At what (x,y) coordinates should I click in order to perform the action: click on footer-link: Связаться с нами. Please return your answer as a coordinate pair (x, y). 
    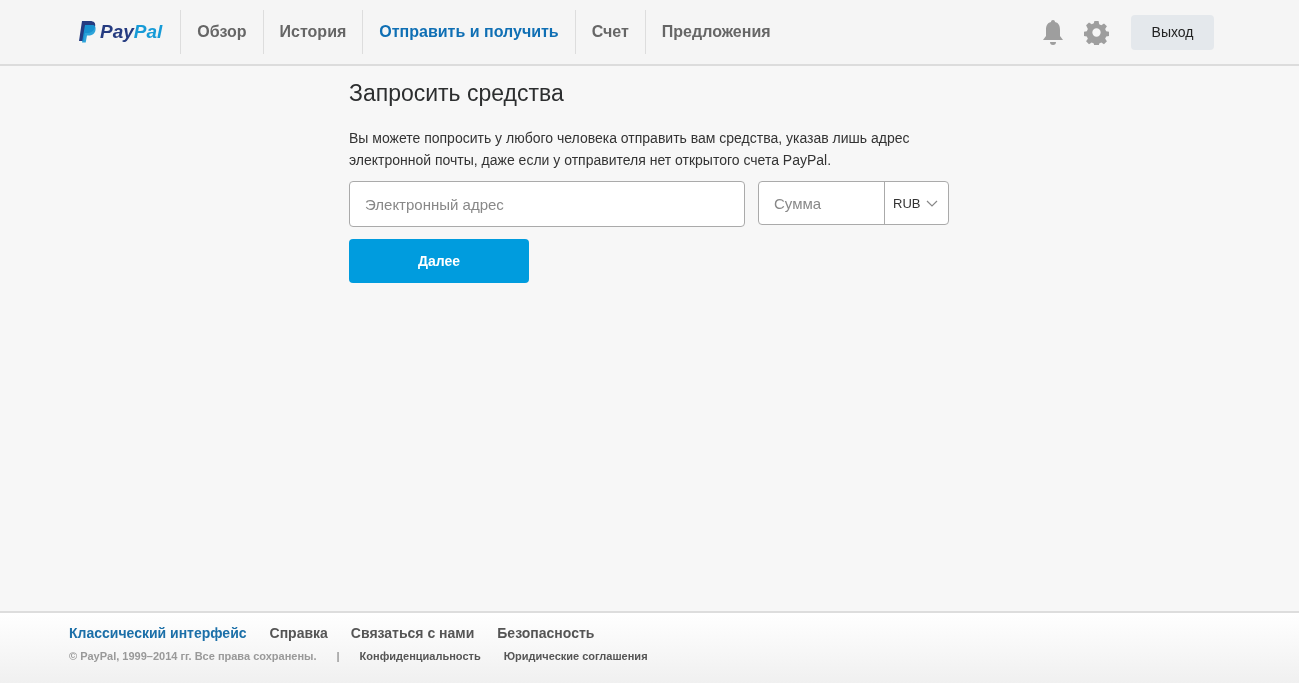
    Looking at the image, I should click on (412, 633).